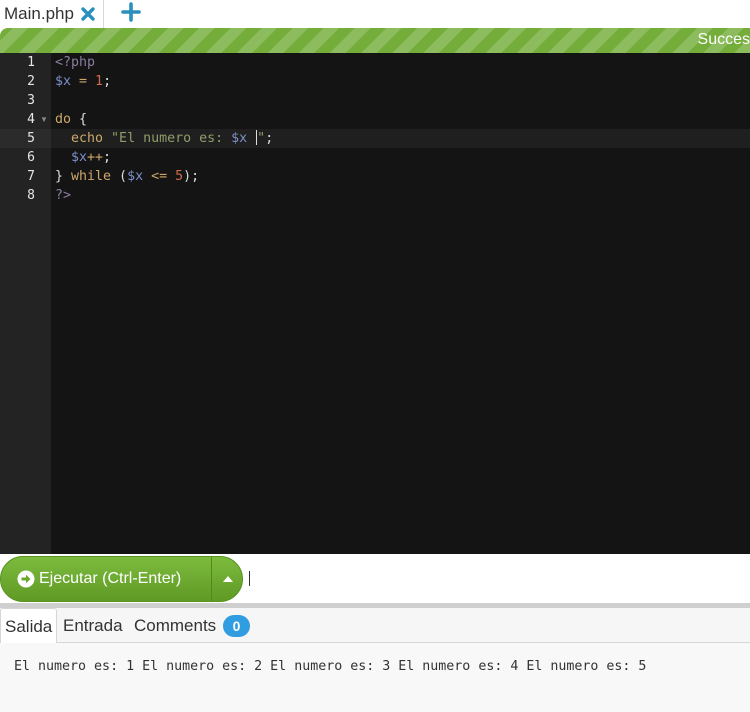 The height and width of the screenshot is (712, 750). I want to click on code-token: <=, so click(159, 176).